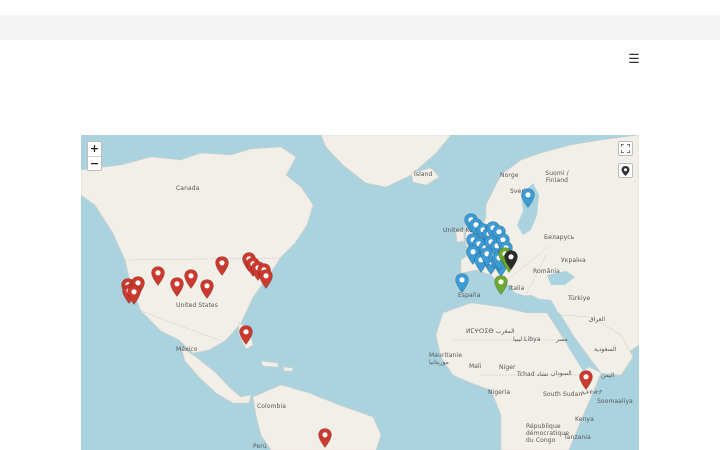 Image resolution: width=720 pixels, height=450 pixels. I want to click on map-label-mali: Mali, so click(475, 366).